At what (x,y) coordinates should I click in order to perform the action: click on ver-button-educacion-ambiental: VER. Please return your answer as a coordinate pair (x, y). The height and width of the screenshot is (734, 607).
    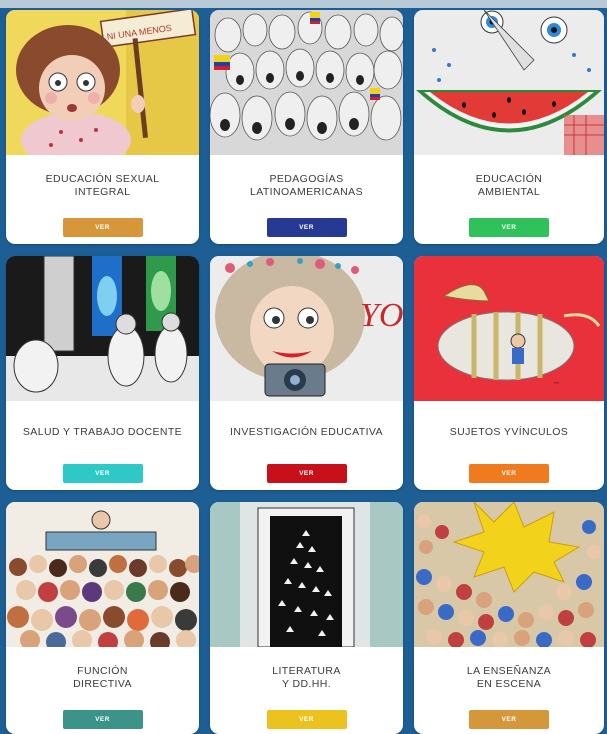
    Looking at the image, I should click on (509, 227).